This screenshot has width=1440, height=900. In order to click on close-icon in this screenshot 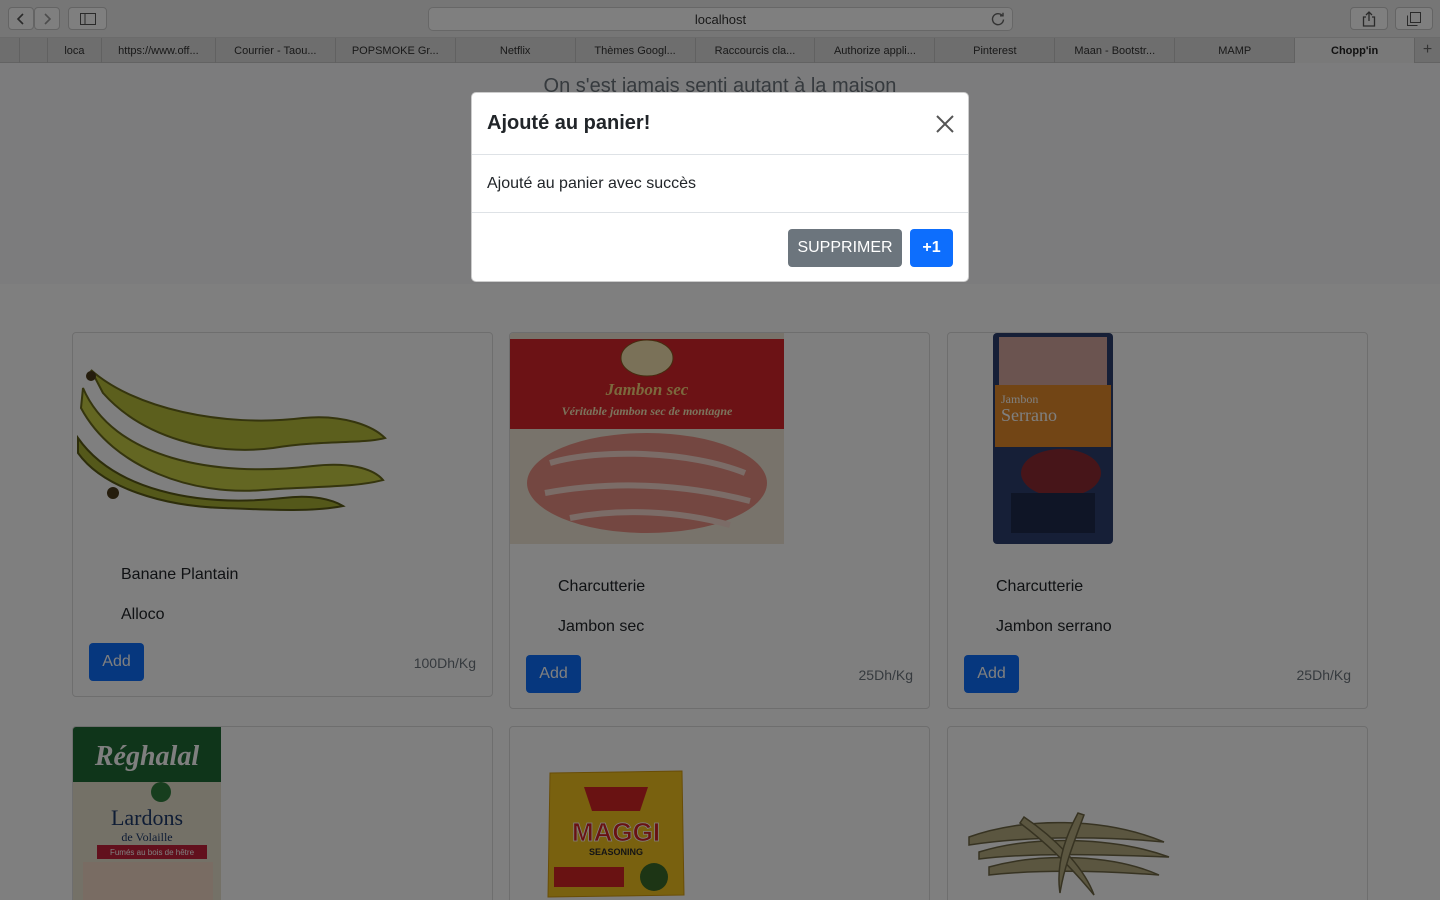, I will do `click(945, 124)`.